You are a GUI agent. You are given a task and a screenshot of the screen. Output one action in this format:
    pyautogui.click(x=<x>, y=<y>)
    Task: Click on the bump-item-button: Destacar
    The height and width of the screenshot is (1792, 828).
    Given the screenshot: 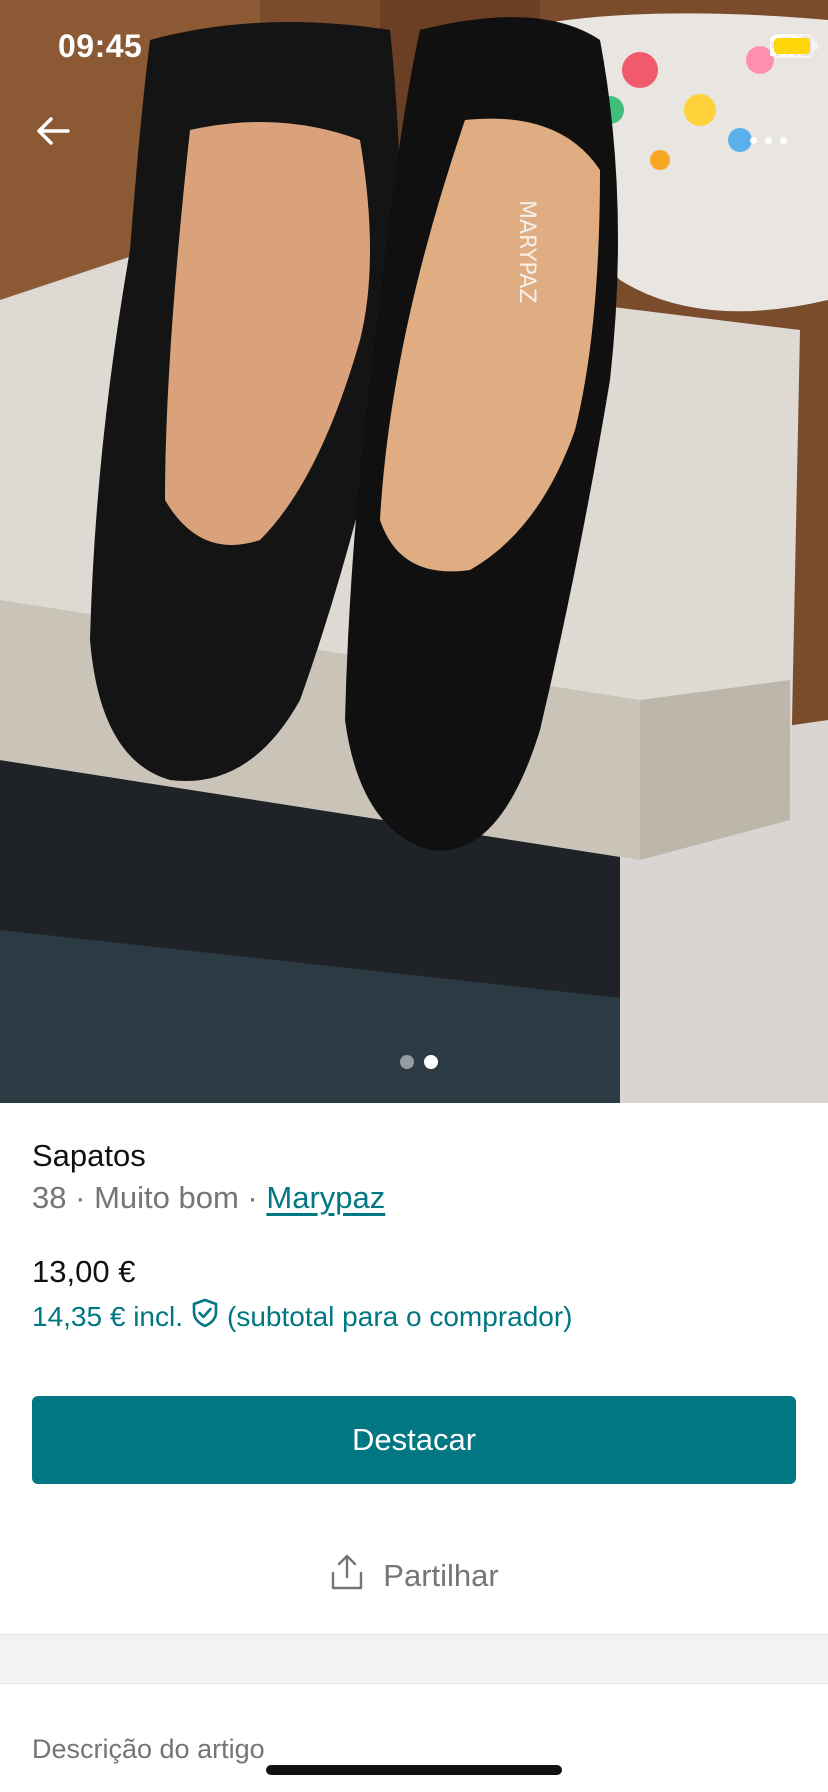 What is the action you would take?
    pyautogui.click(x=414, y=1440)
    